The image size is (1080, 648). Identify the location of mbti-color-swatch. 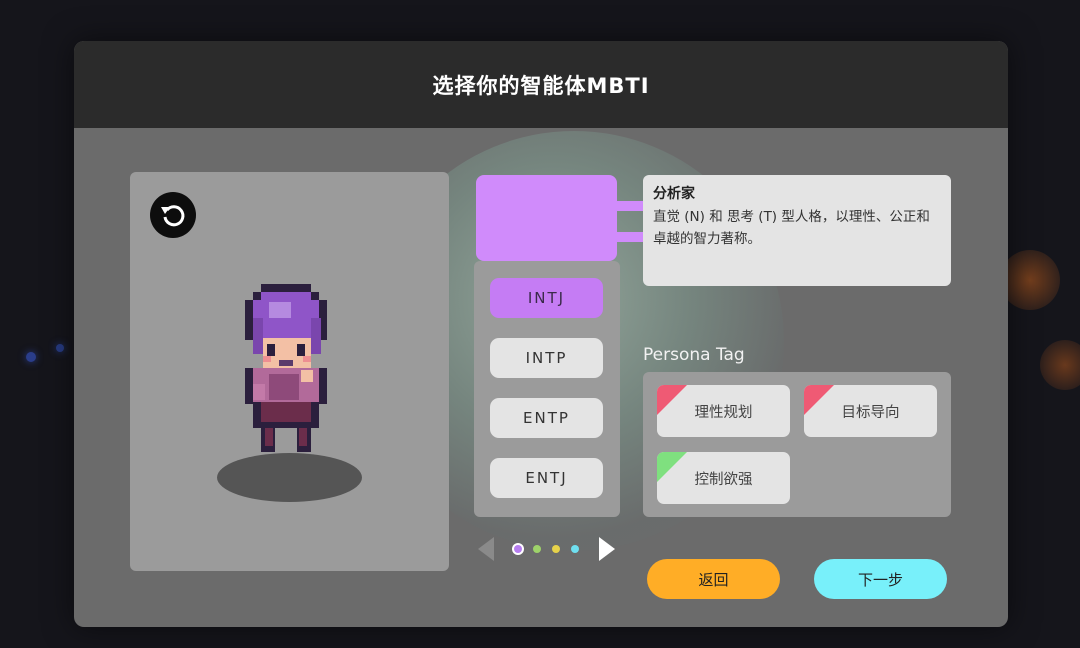
(546, 218).